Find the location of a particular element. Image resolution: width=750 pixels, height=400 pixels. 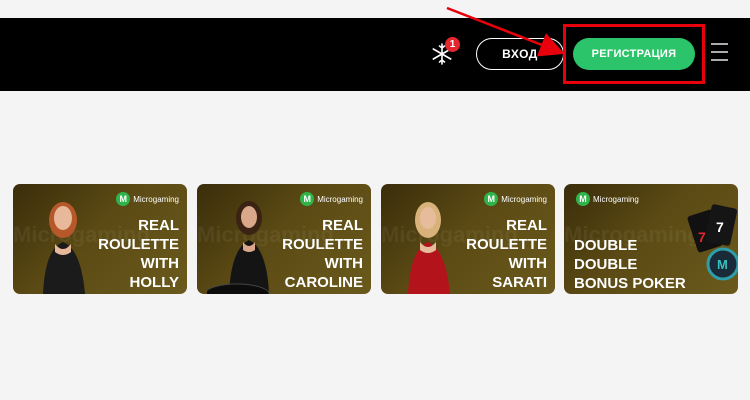

game-title: REAL ROULETTE WITH SARATI is located at coordinates (492, 254).